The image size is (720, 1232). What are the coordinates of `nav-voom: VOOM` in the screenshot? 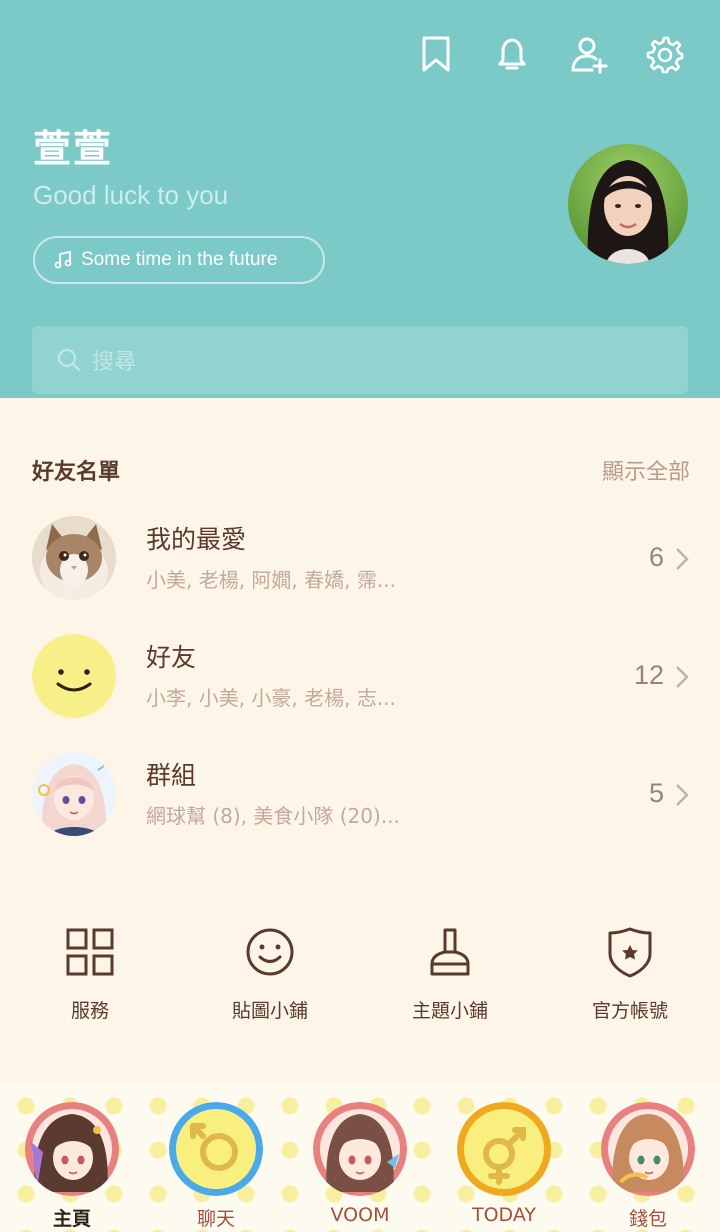 It's located at (360, 1157).